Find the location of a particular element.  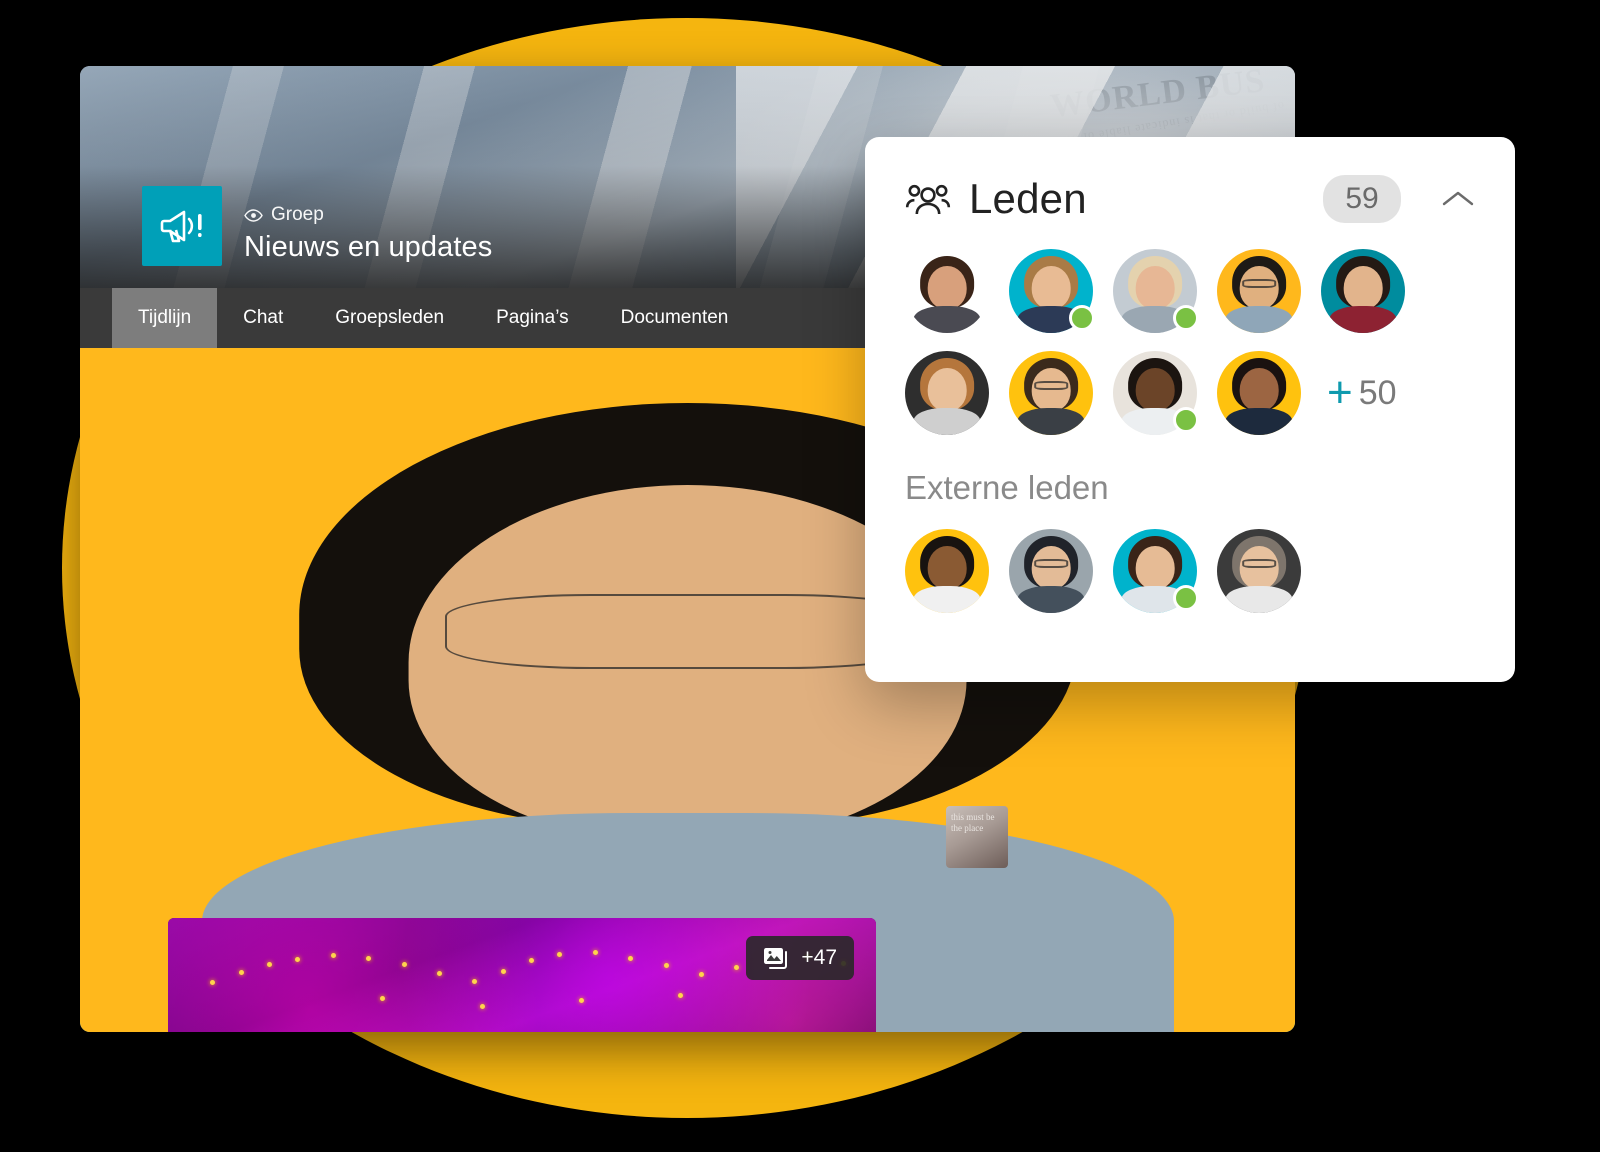

group-thumbnail-text: this must be the place is located at coordinates (973, 823).